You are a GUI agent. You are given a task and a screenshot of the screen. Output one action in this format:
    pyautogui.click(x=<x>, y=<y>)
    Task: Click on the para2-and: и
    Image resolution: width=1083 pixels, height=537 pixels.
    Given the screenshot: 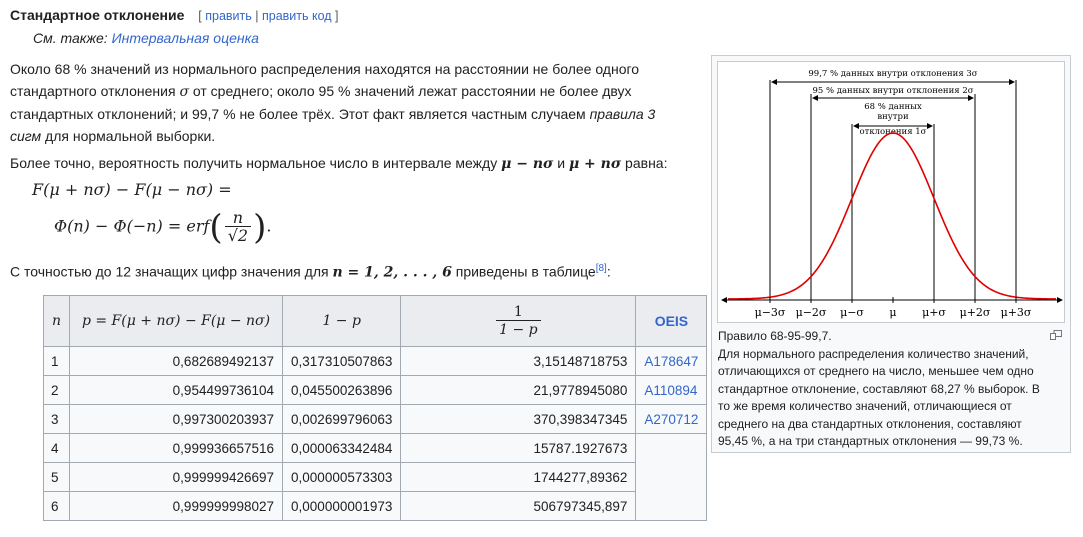 What is the action you would take?
    pyautogui.click(x=561, y=163)
    